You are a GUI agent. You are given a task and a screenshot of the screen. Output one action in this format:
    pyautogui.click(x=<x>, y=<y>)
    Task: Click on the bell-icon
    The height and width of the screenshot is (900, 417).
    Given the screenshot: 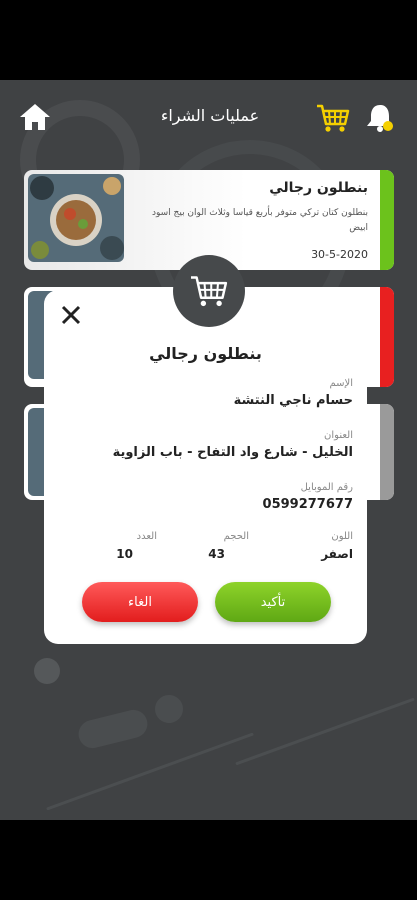 What is the action you would take?
    pyautogui.click(x=380, y=118)
    